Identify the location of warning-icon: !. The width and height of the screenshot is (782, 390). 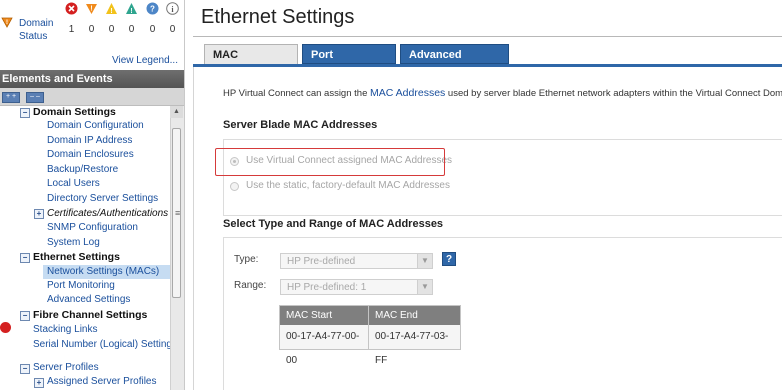
(131, 9).